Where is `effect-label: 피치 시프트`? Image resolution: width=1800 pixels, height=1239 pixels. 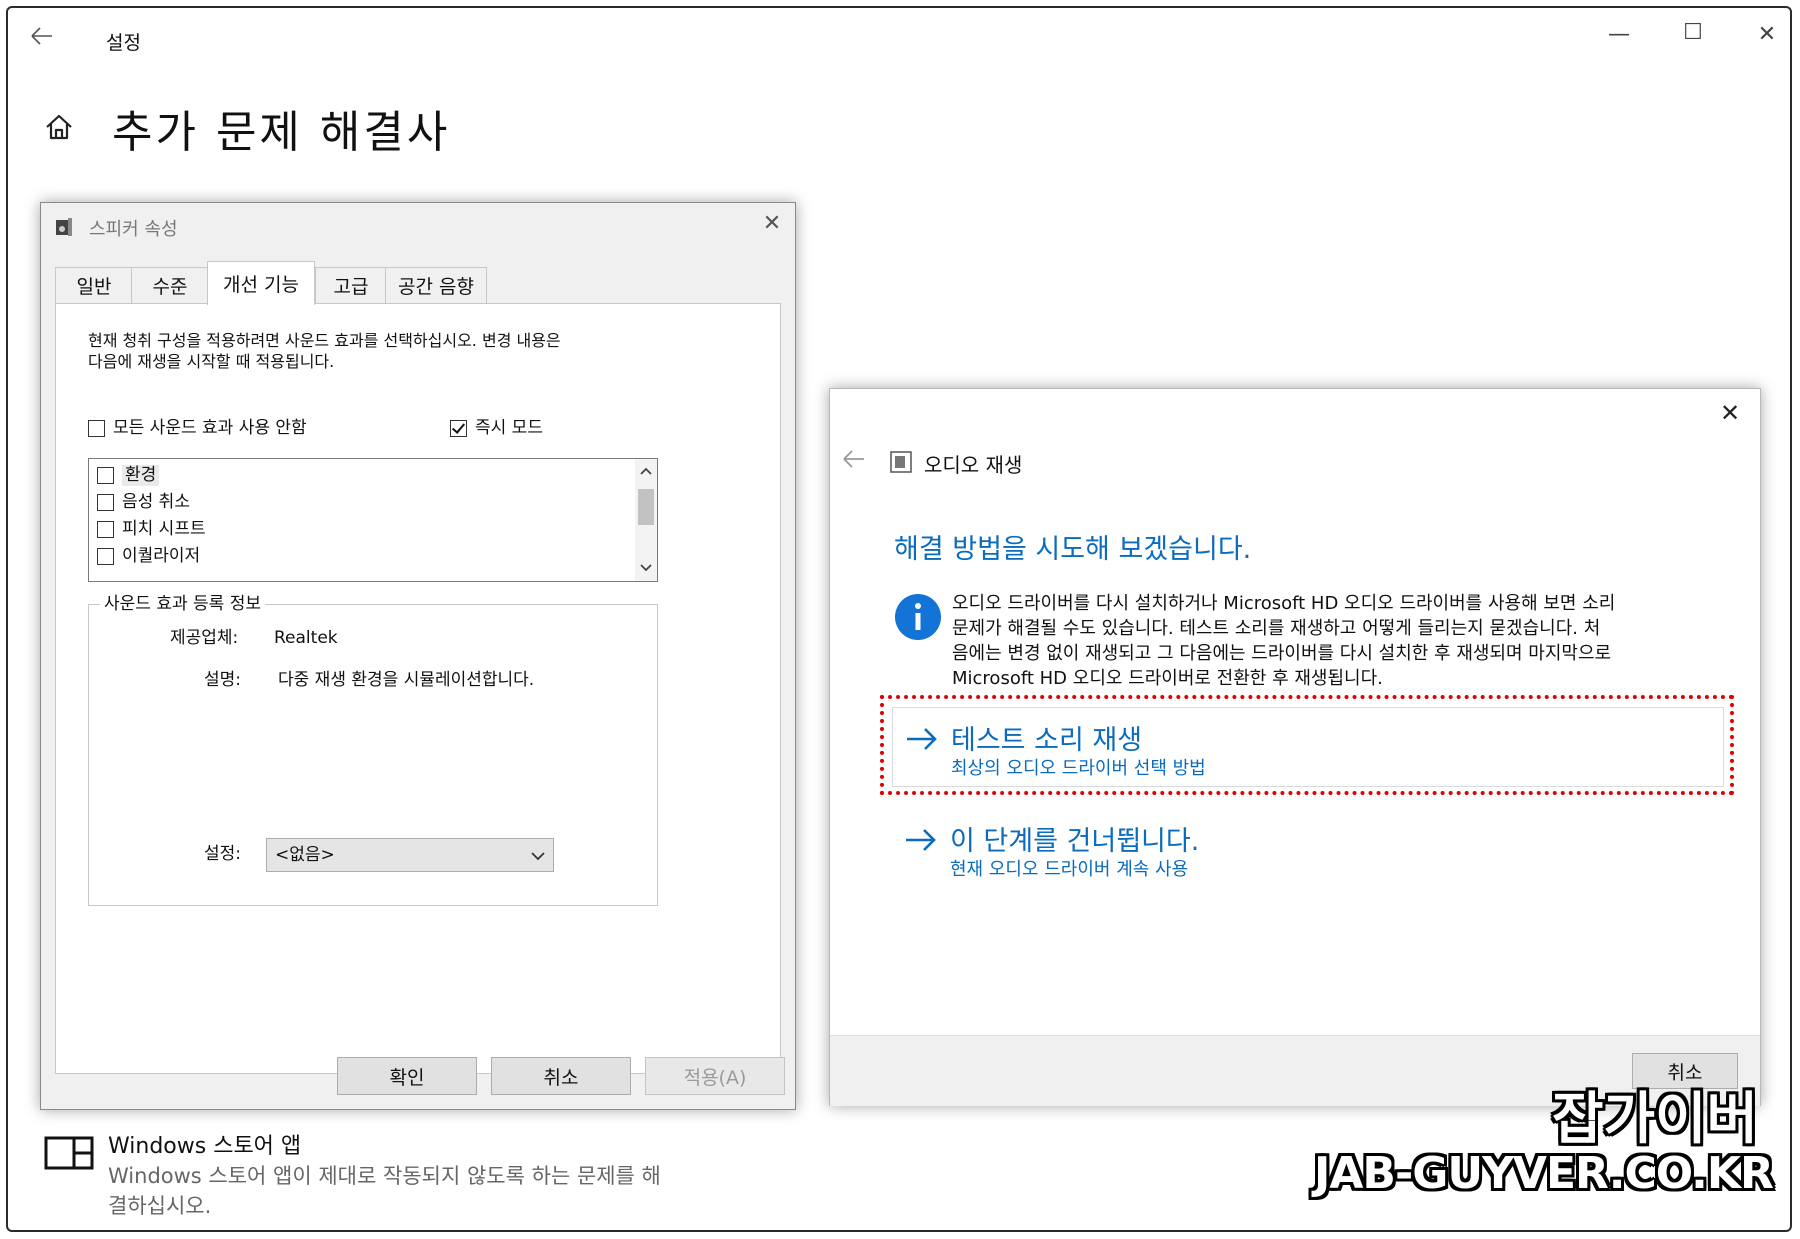
effect-label: 피치 시프트 is located at coordinates (164, 529).